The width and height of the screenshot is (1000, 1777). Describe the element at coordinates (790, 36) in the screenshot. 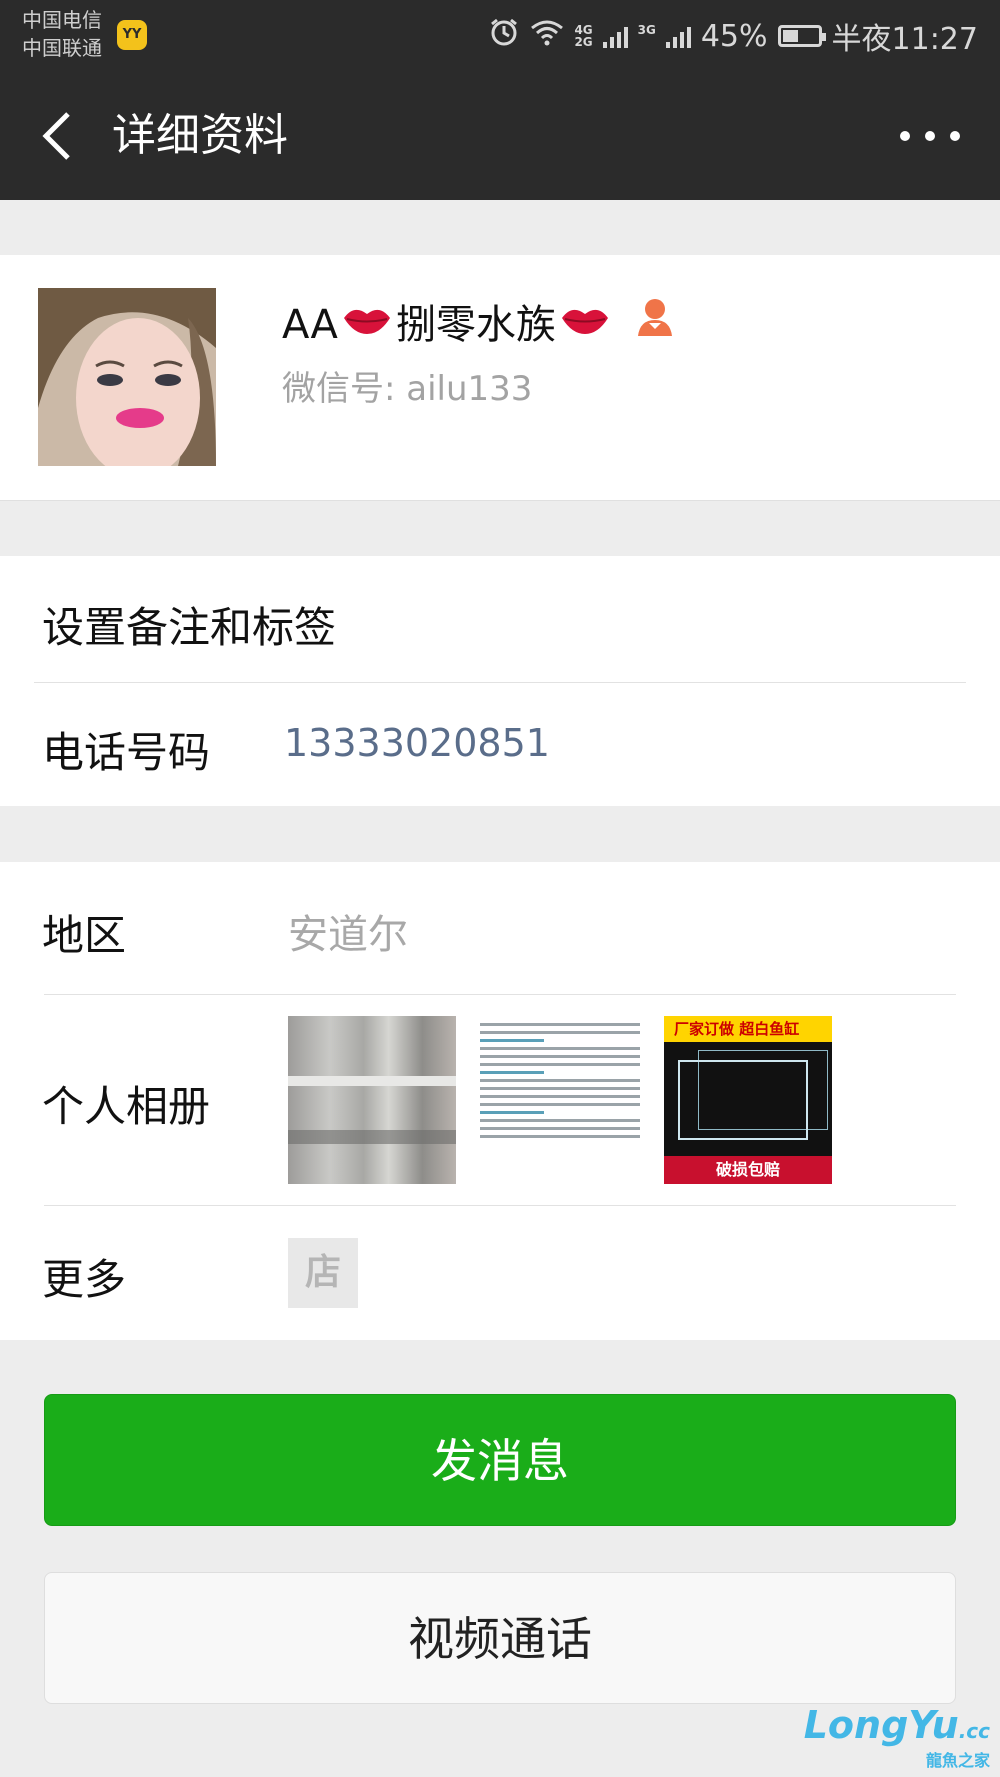

I see `battery-fill` at that location.